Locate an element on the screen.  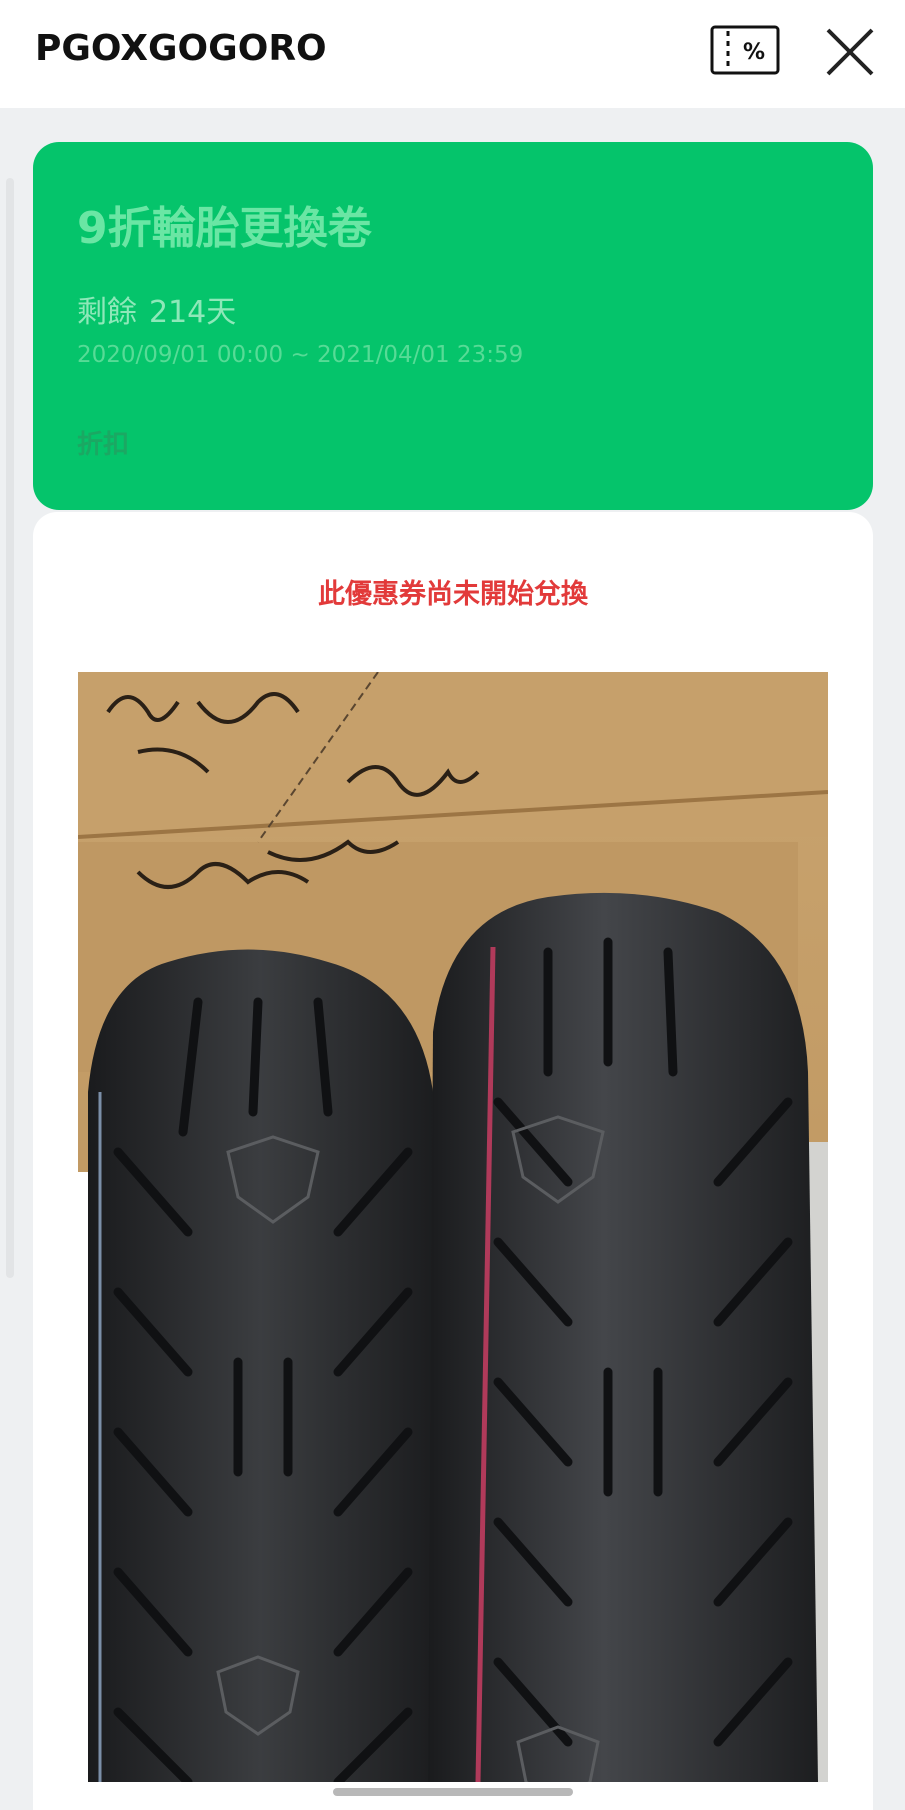
home-indicator is located at coordinates (453, 1792).